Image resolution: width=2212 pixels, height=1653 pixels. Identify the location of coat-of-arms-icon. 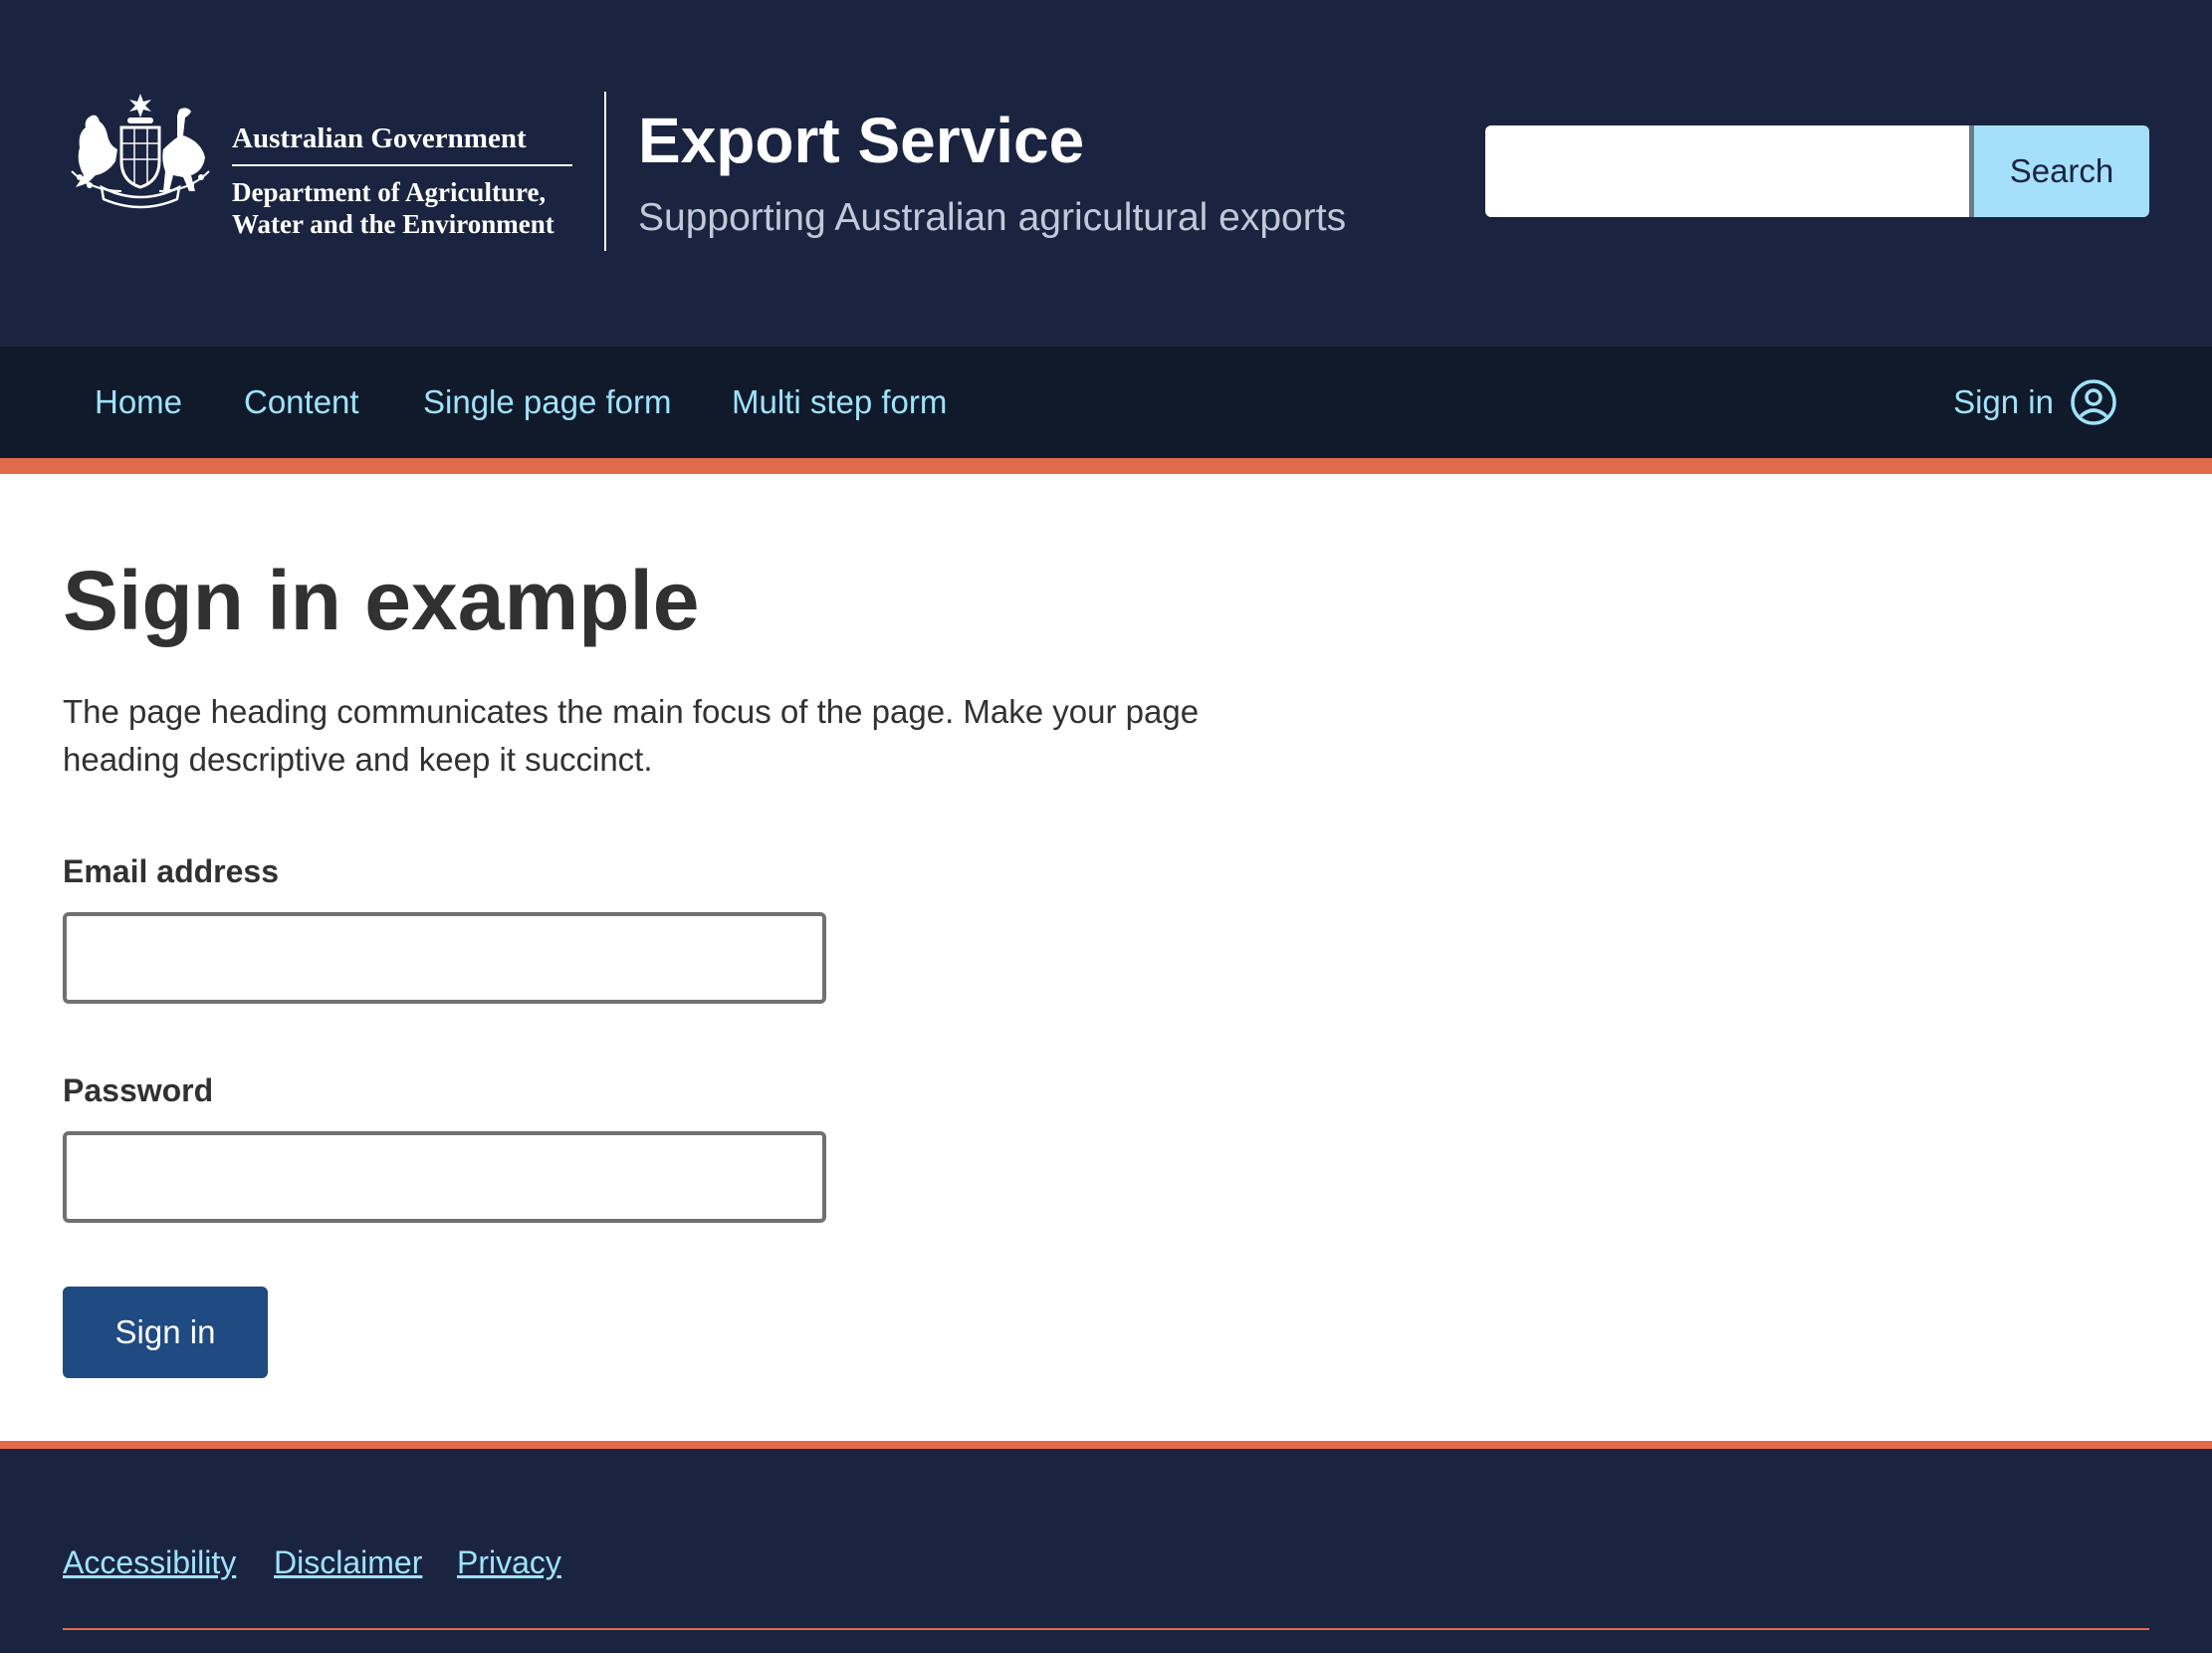
(140, 152).